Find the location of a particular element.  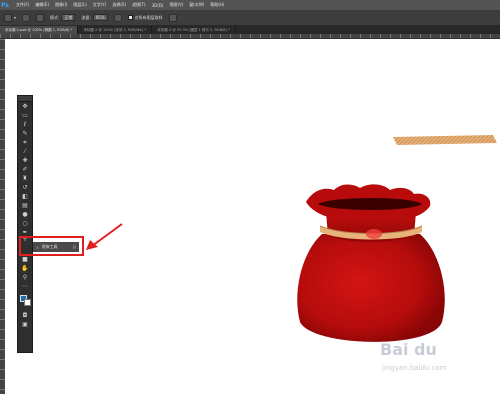

screen-mode-icon: ▣ is located at coordinates (25, 324).